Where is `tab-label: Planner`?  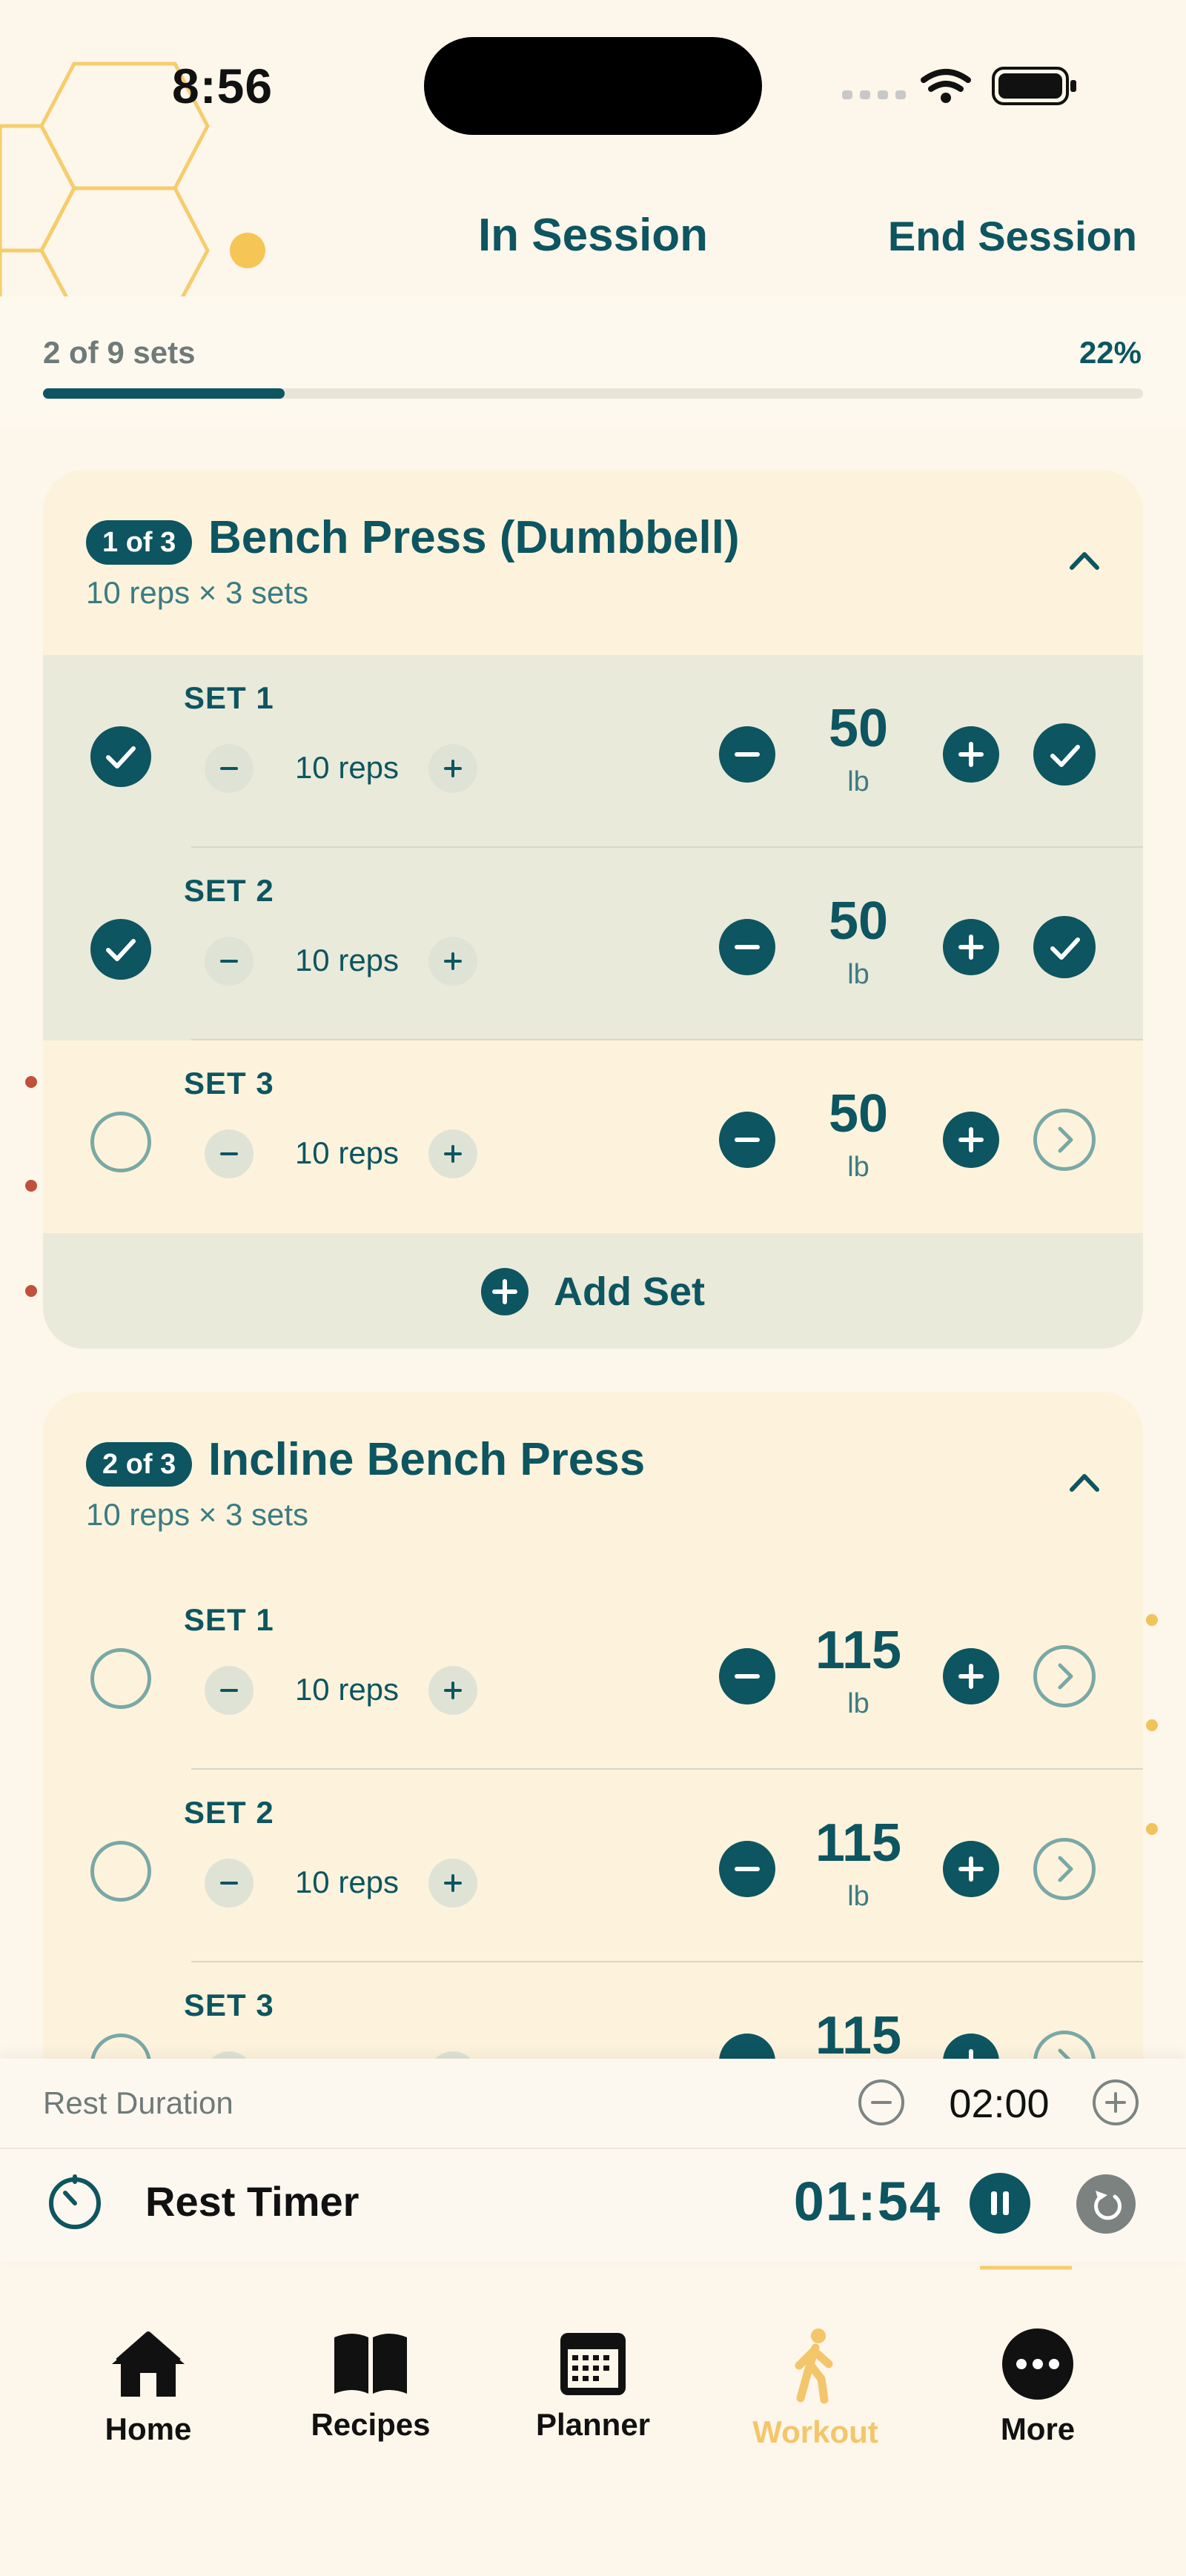 tab-label: Planner is located at coordinates (593, 2424).